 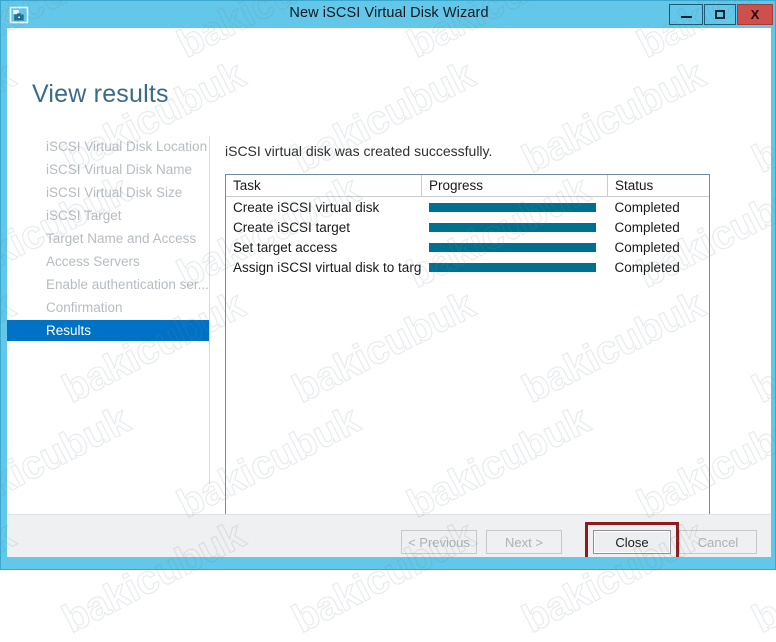 What do you see at coordinates (114, 192) in the screenshot?
I see `sidebar-item-label: iSCSI Virtual Disk Size` at bounding box center [114, 192].